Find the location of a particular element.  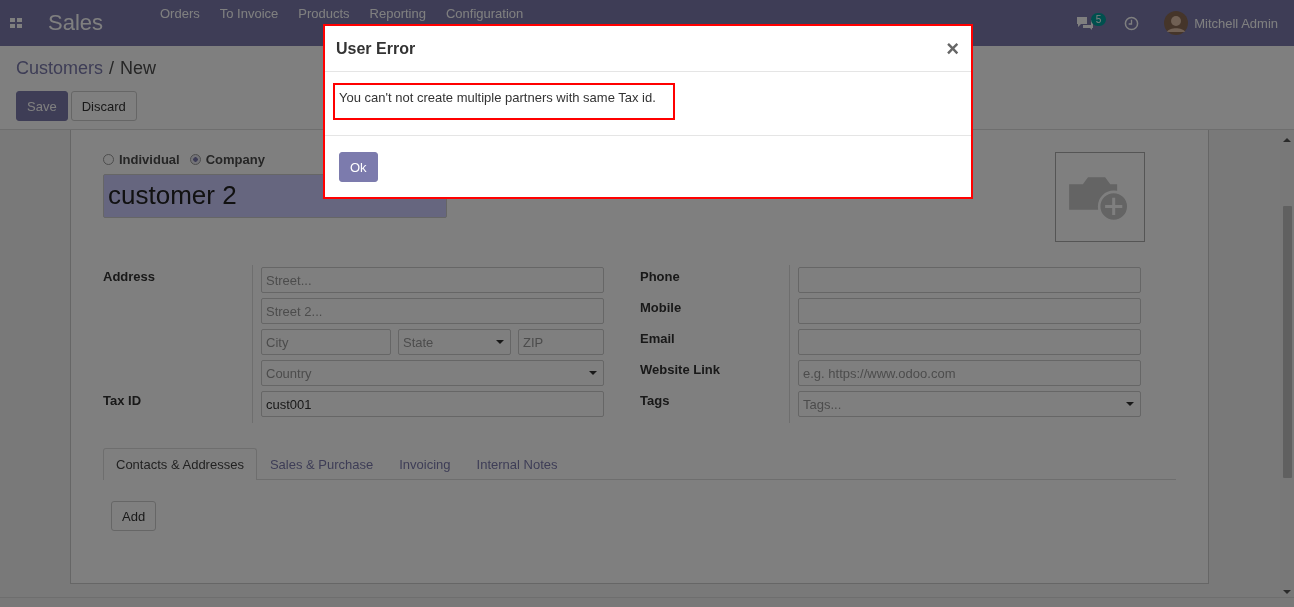

dialog-title: User Error is located at coordinates (376, 48).